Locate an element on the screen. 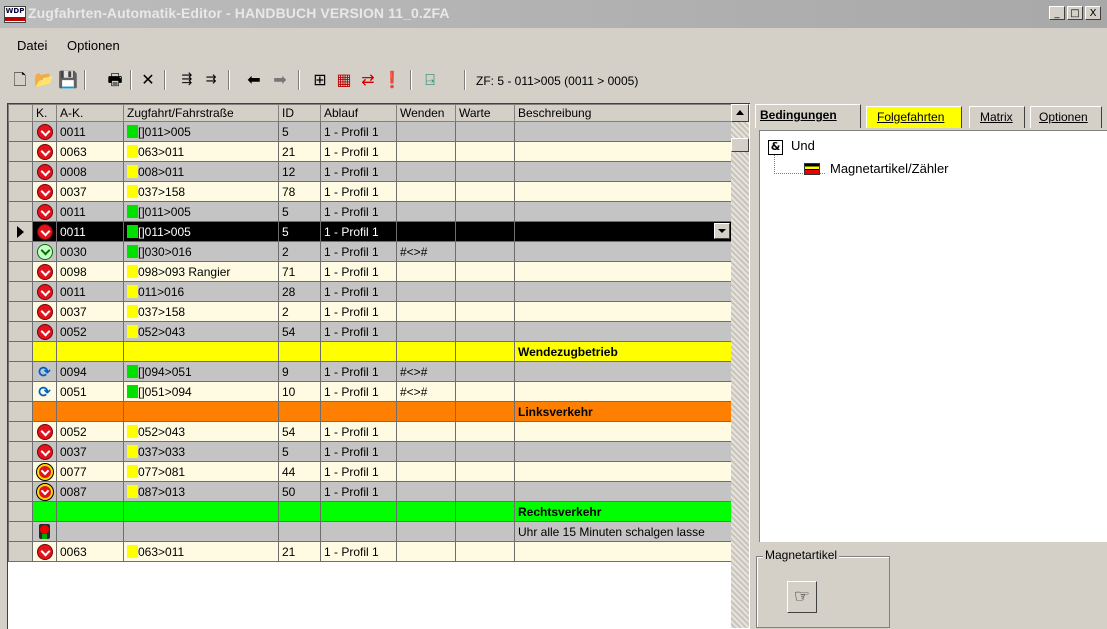  dropdown-button is located at coordinates (722, 231).